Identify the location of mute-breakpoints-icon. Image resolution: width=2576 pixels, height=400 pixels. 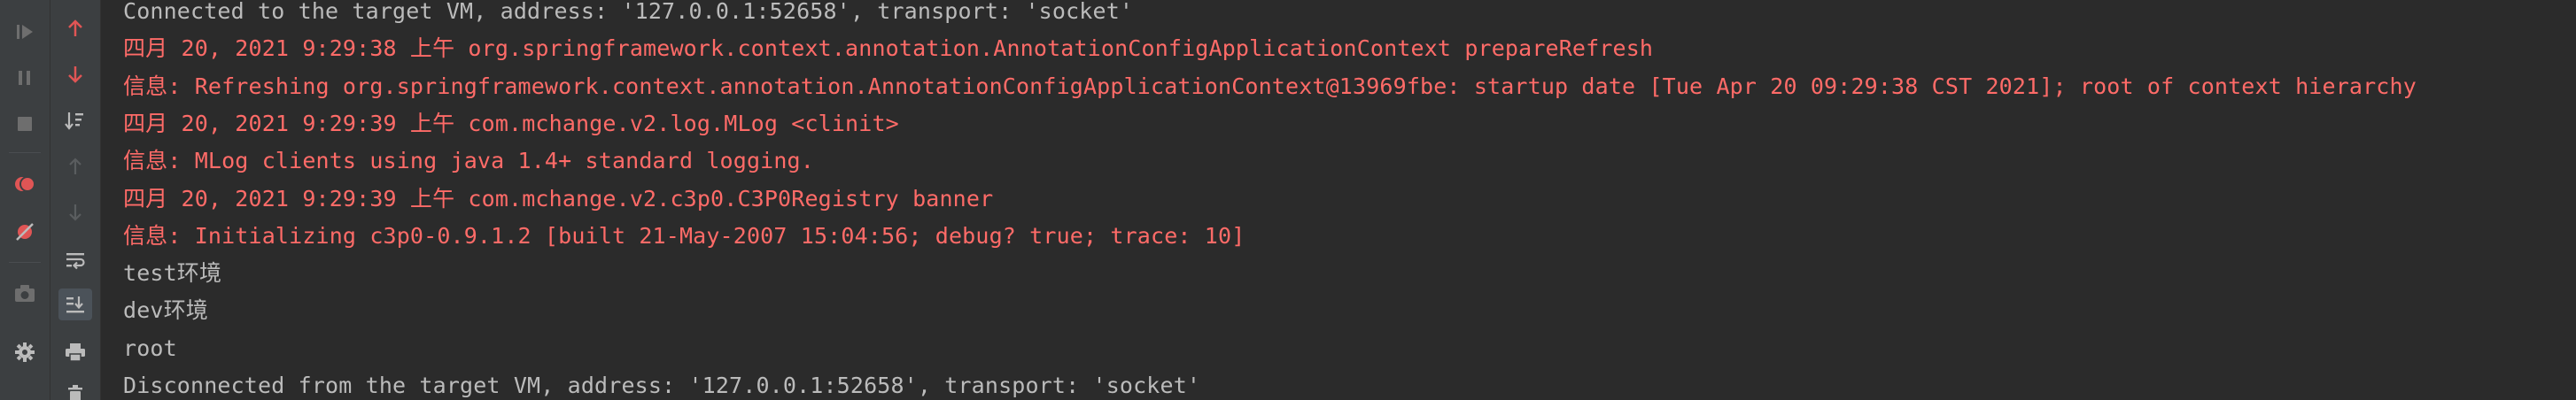
(25, 232).